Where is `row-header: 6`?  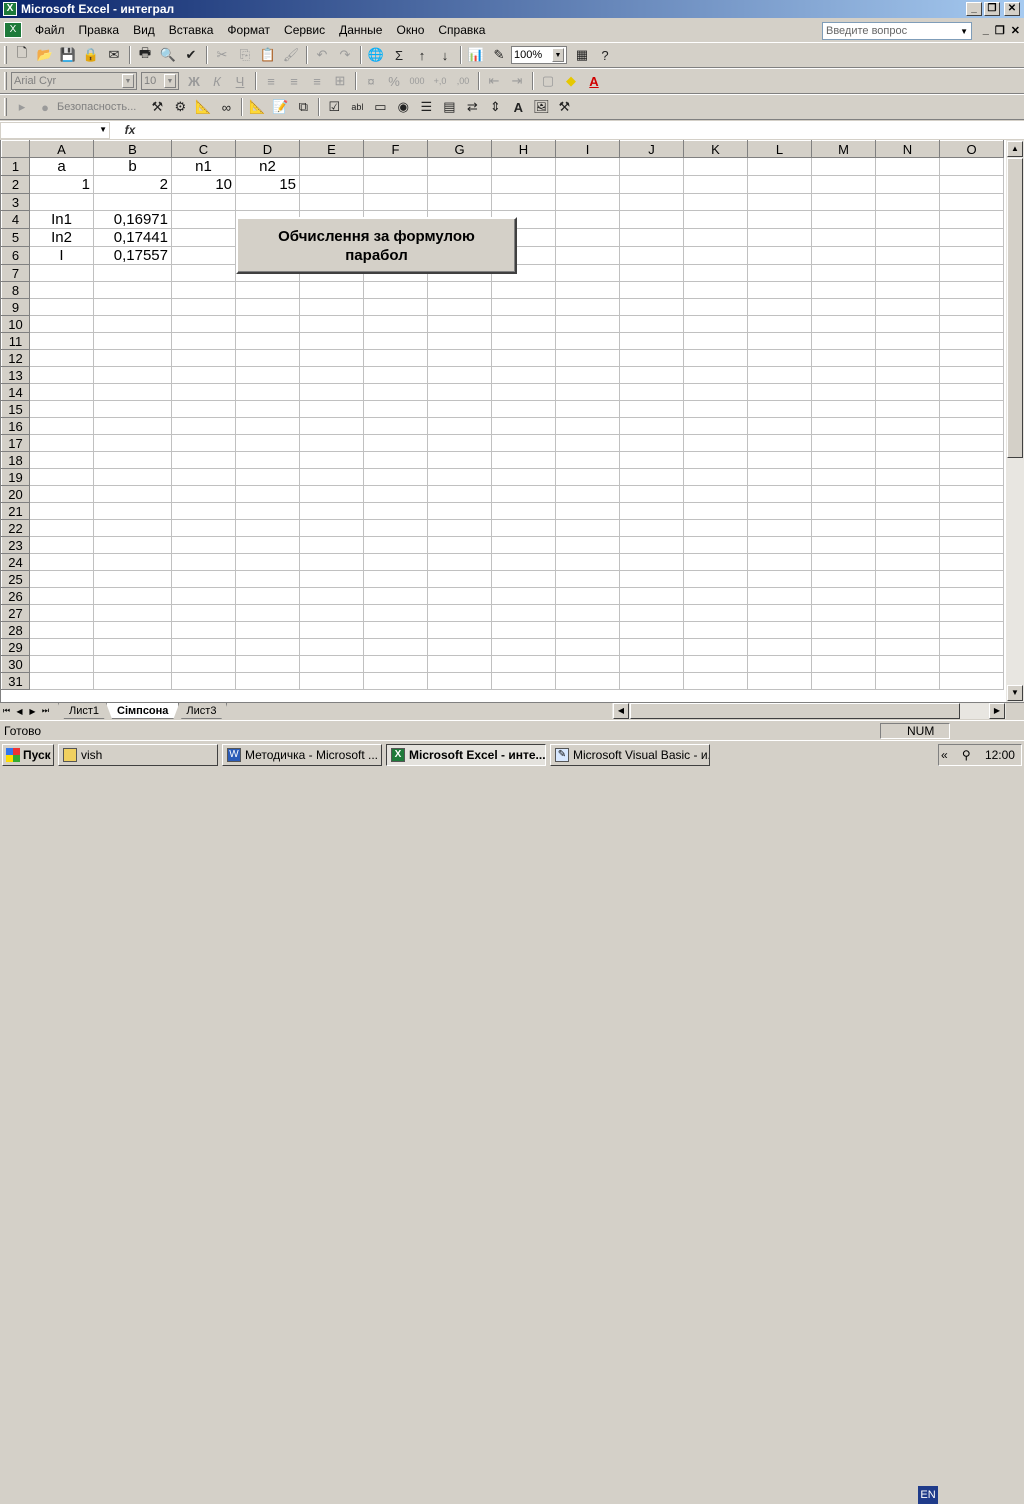
row-header: 6 is located at coordinates (15, 255).